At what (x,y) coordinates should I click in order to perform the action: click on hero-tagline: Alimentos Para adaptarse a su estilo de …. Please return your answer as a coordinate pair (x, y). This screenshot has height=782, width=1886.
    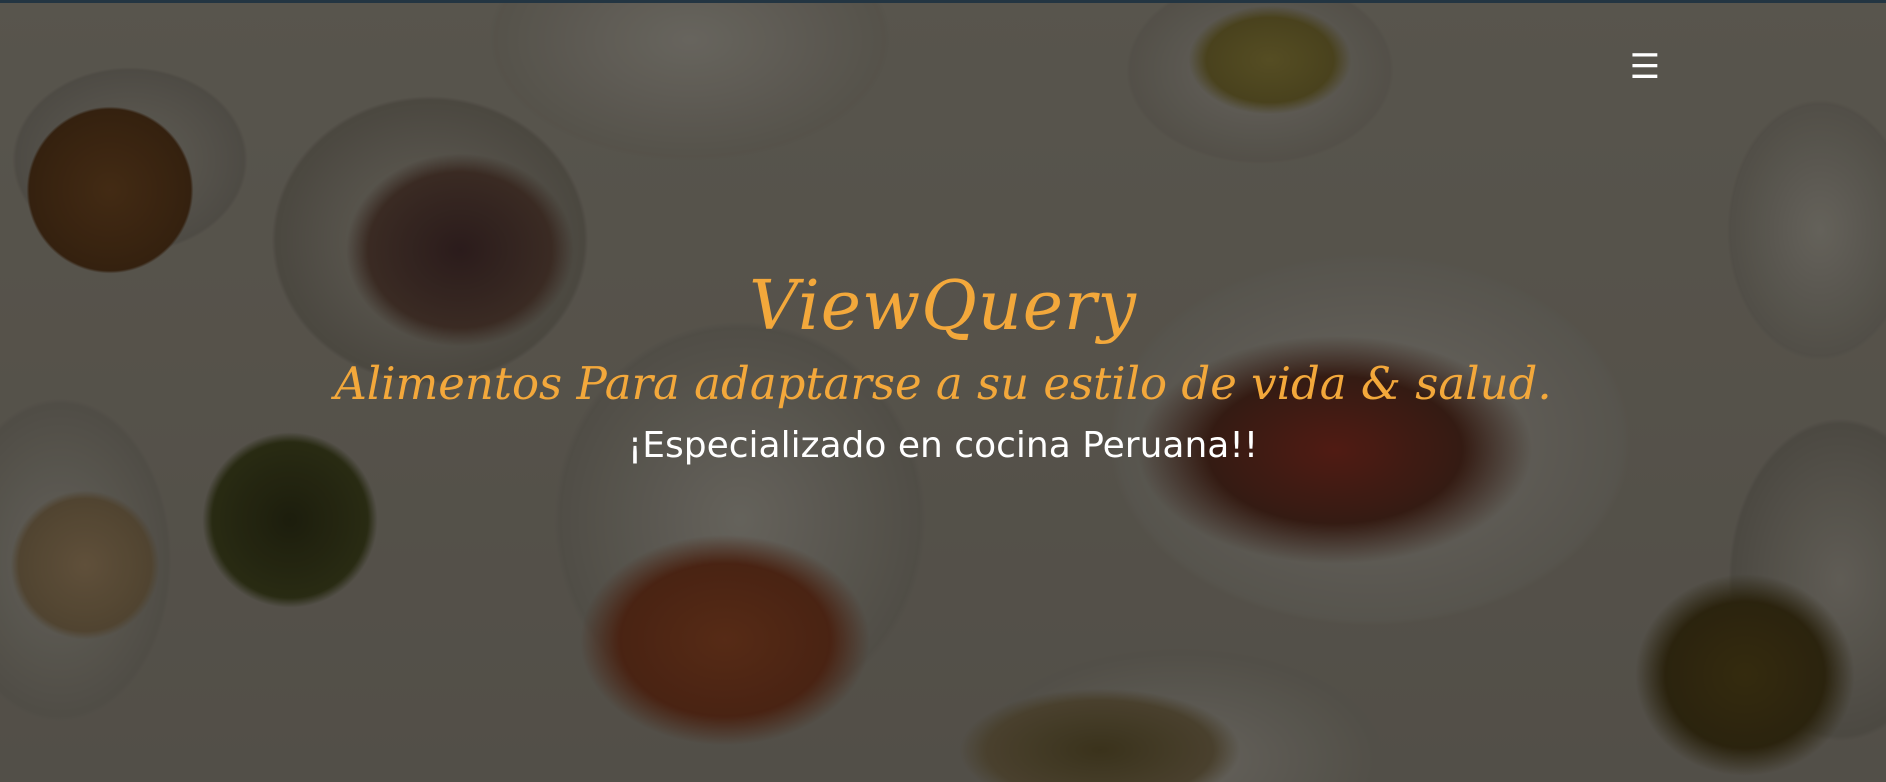
    Looking at the image, I should click on (943, 383).